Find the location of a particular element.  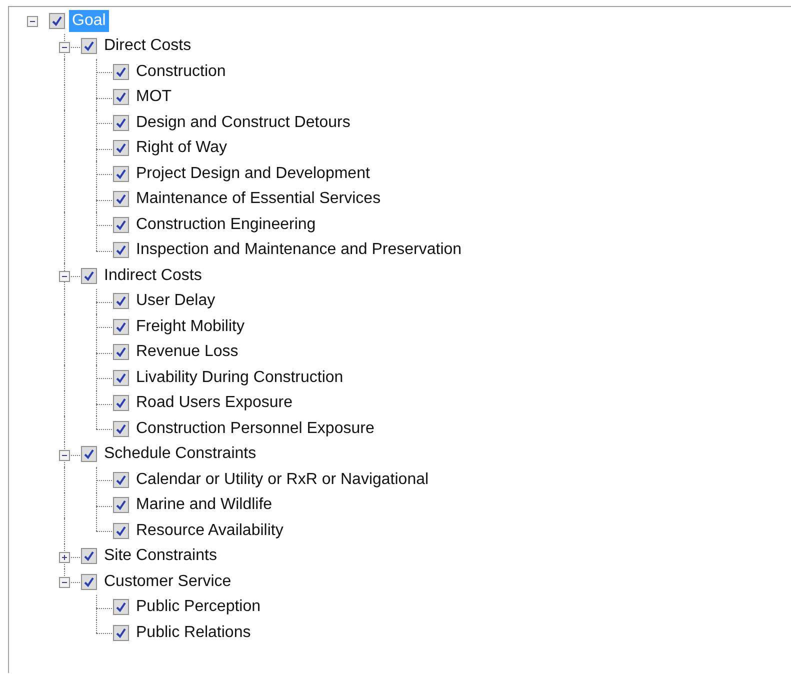

tree-item-label: Customer Service is located at coordinates (167, 581).